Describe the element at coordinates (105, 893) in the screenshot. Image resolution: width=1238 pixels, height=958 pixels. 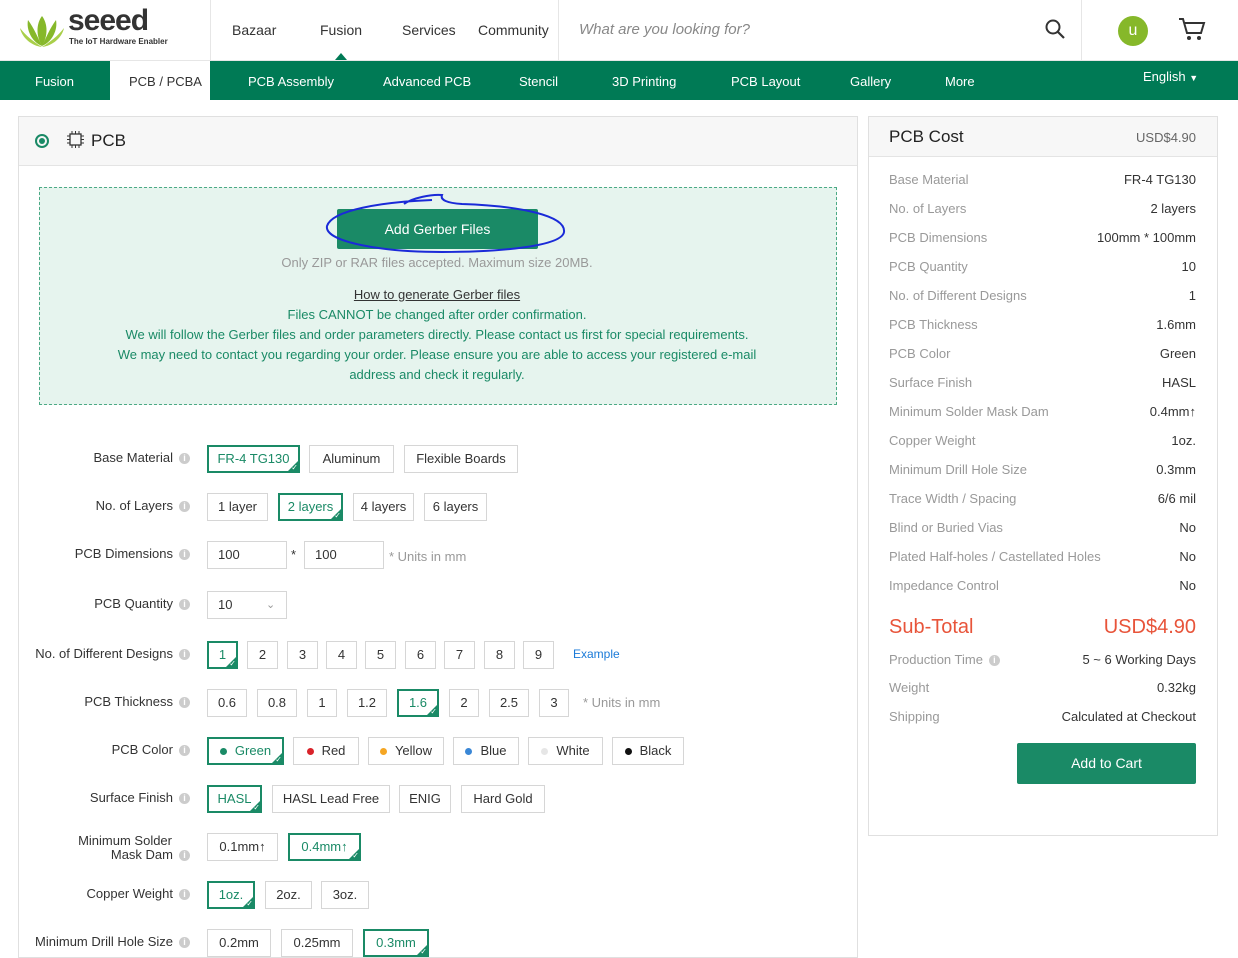
I see `copper-label: Copper Weight i` at that location.